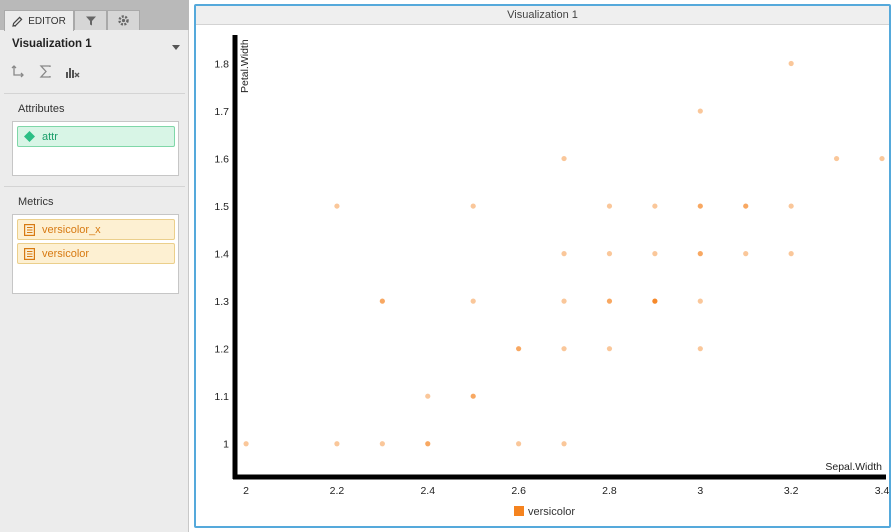 This screenshot has width=894, height=532. I want to click on editor-toolbar, so click(94, 73).